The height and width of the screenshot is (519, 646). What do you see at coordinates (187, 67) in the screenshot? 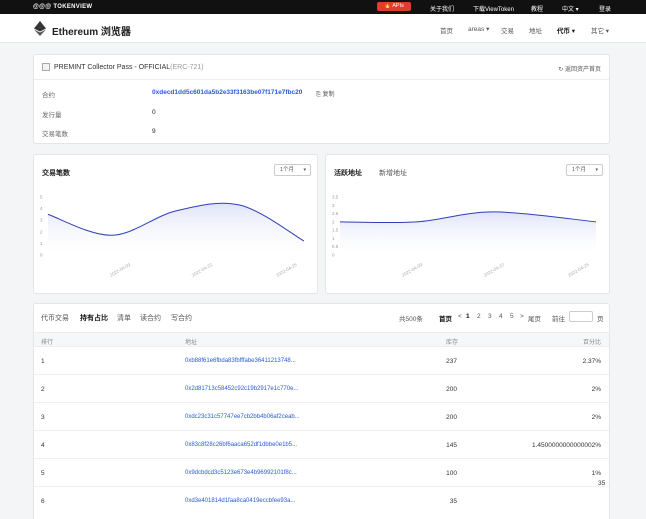
I see `token-standard: (ERC-721)` at bounding box center [187, 67].